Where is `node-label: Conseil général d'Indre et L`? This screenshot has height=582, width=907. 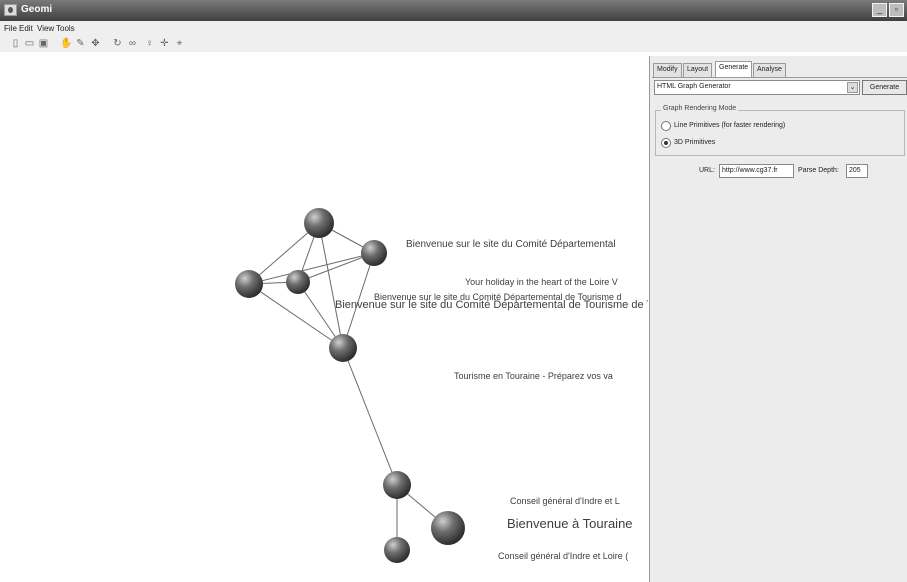
node-label: Conseil général d'Indre et L is located at coordinates (565, 501).